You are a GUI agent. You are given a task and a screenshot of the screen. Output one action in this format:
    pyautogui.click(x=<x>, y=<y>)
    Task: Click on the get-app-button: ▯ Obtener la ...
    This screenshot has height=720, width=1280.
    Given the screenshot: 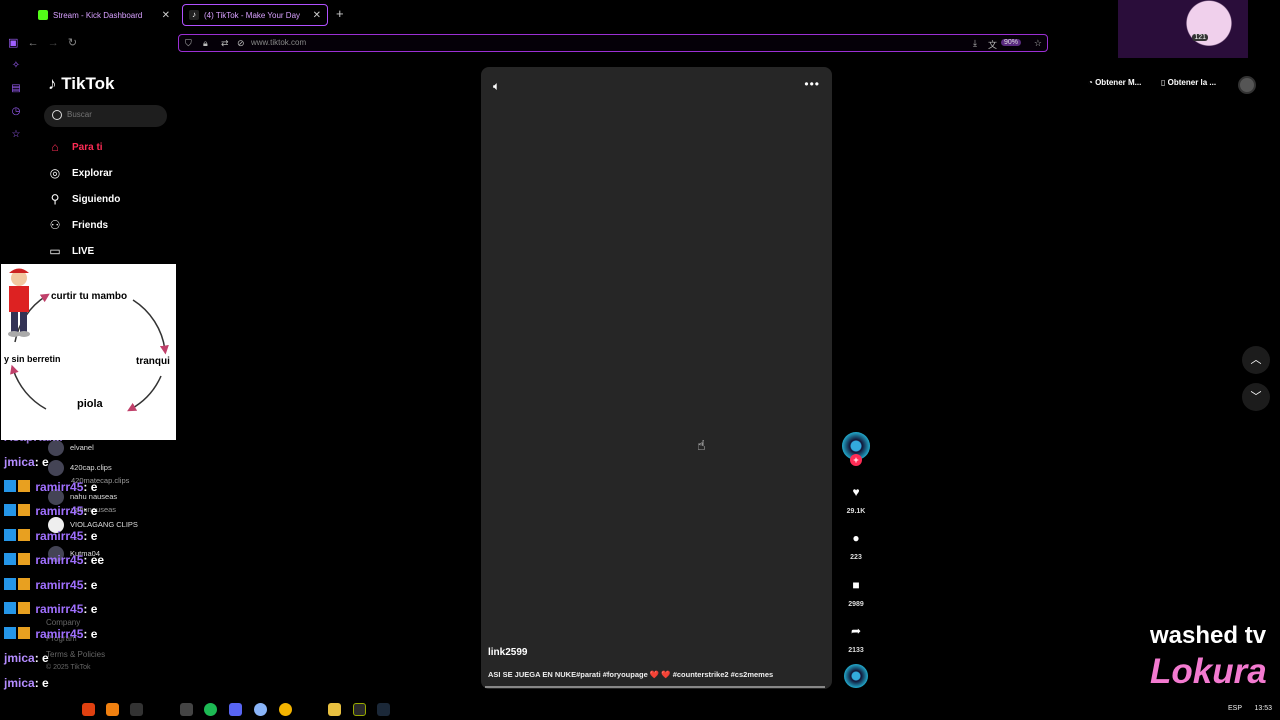 What is the action you would take?
    pyautogui.click(x=1188, y=82)
    